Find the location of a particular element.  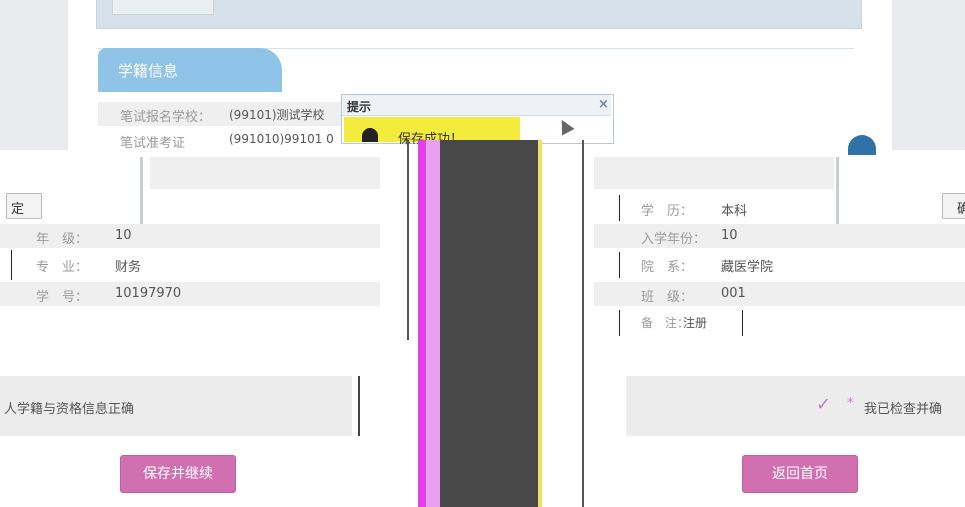

note-box-left: 人学籍与资格信息正确 is located at coordinates (176, 406).